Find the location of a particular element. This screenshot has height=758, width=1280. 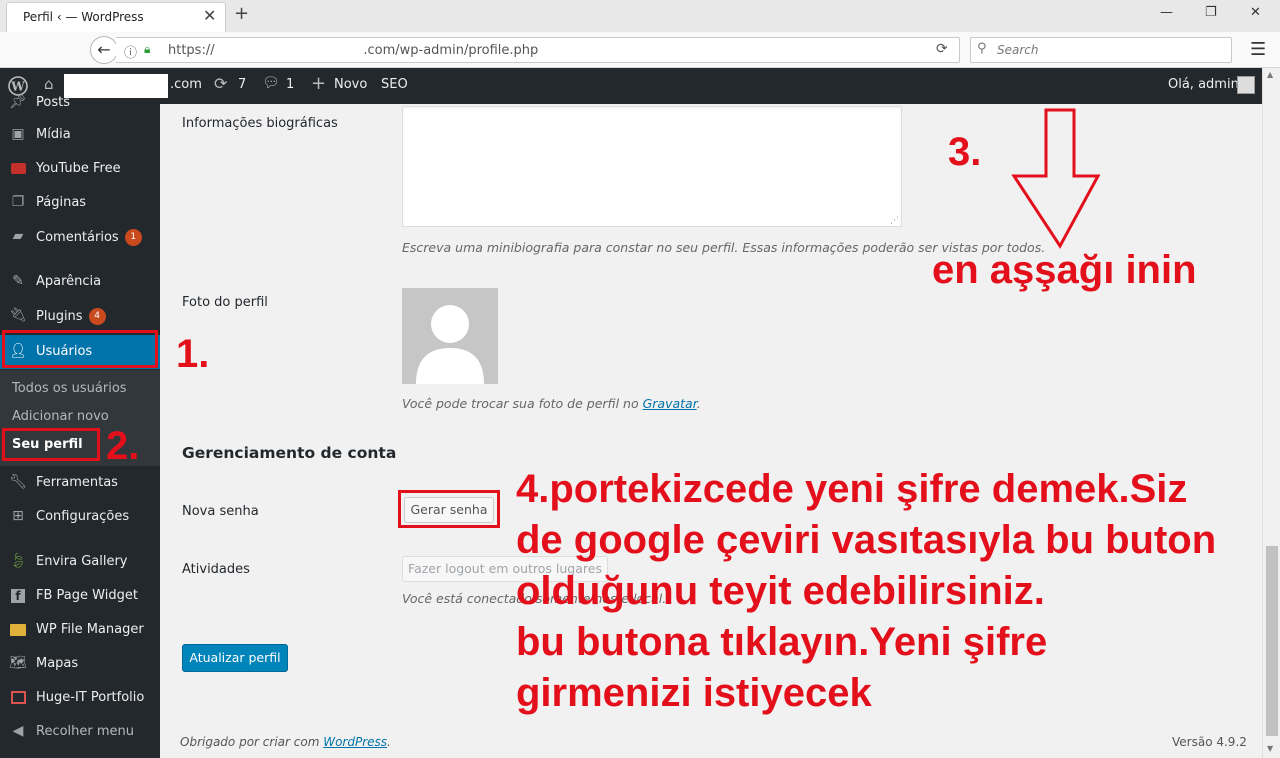

gravatar-link: Gravatar is located at coordinates (670, 403).